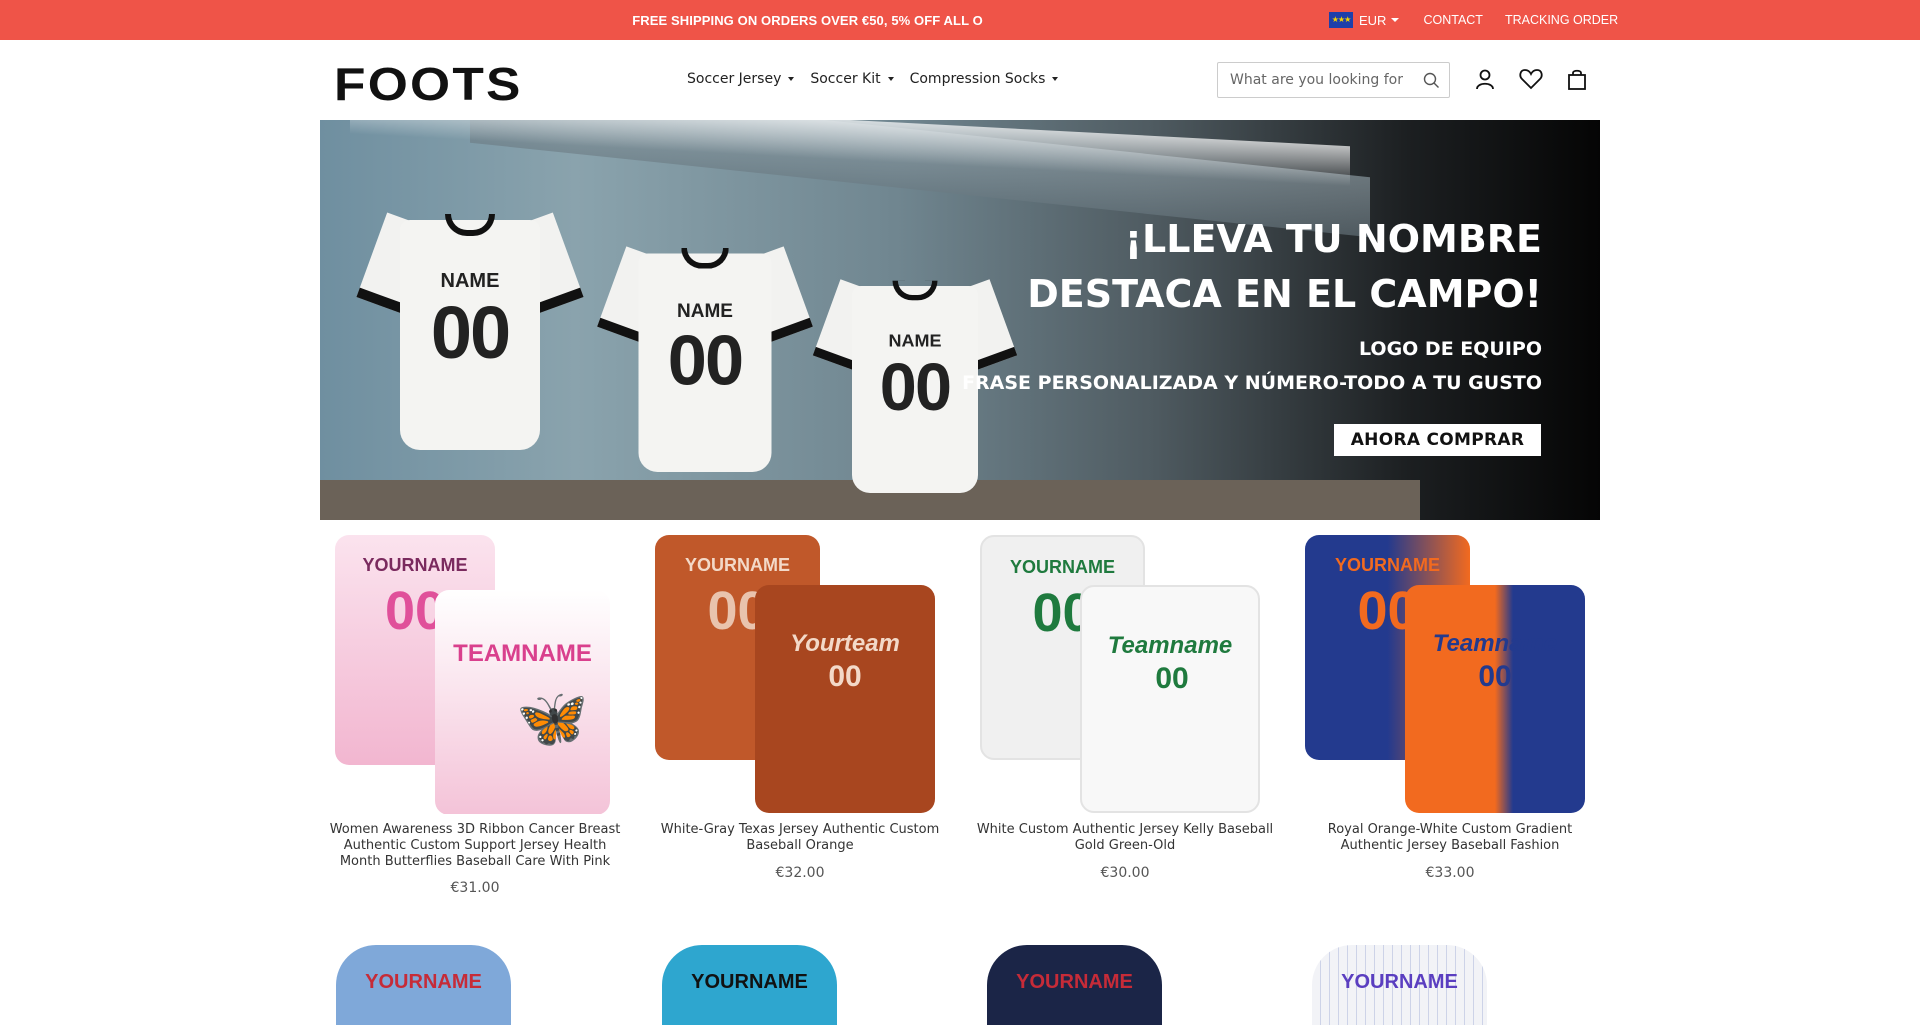  I want to click on product-row-2: YOURNAME YOURNAME YOURNAME YOURNAME, so click(960, 985).